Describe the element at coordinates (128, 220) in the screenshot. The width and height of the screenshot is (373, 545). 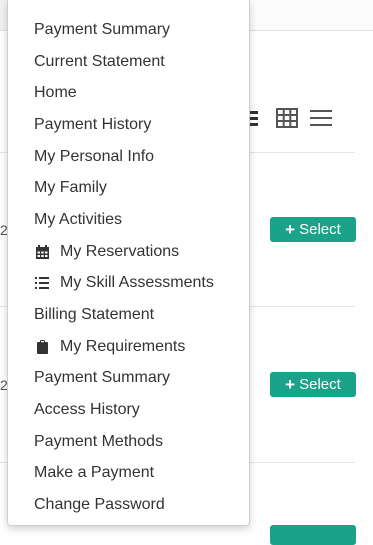
I see `menu-item-my-activities: My Activities` at that location.